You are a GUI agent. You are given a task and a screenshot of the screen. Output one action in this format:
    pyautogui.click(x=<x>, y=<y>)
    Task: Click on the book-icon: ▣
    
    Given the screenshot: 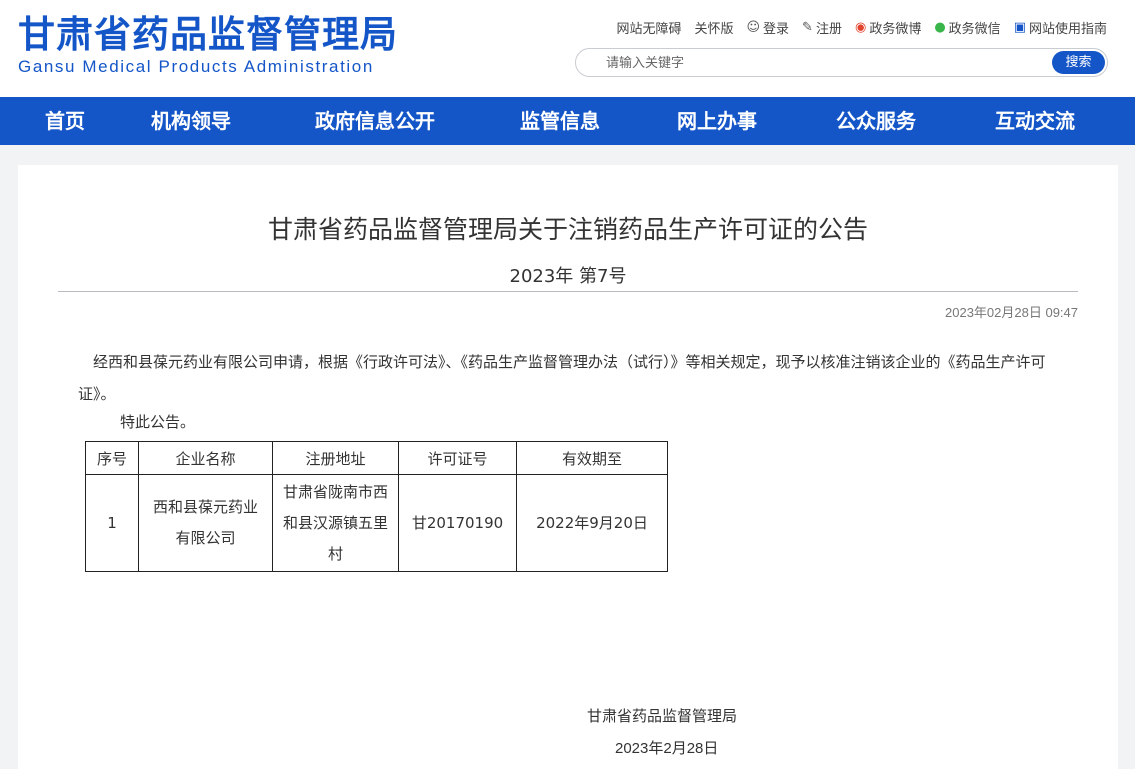 What is the action you would take?
    pyautogui.click(x=1019, y=27)
    